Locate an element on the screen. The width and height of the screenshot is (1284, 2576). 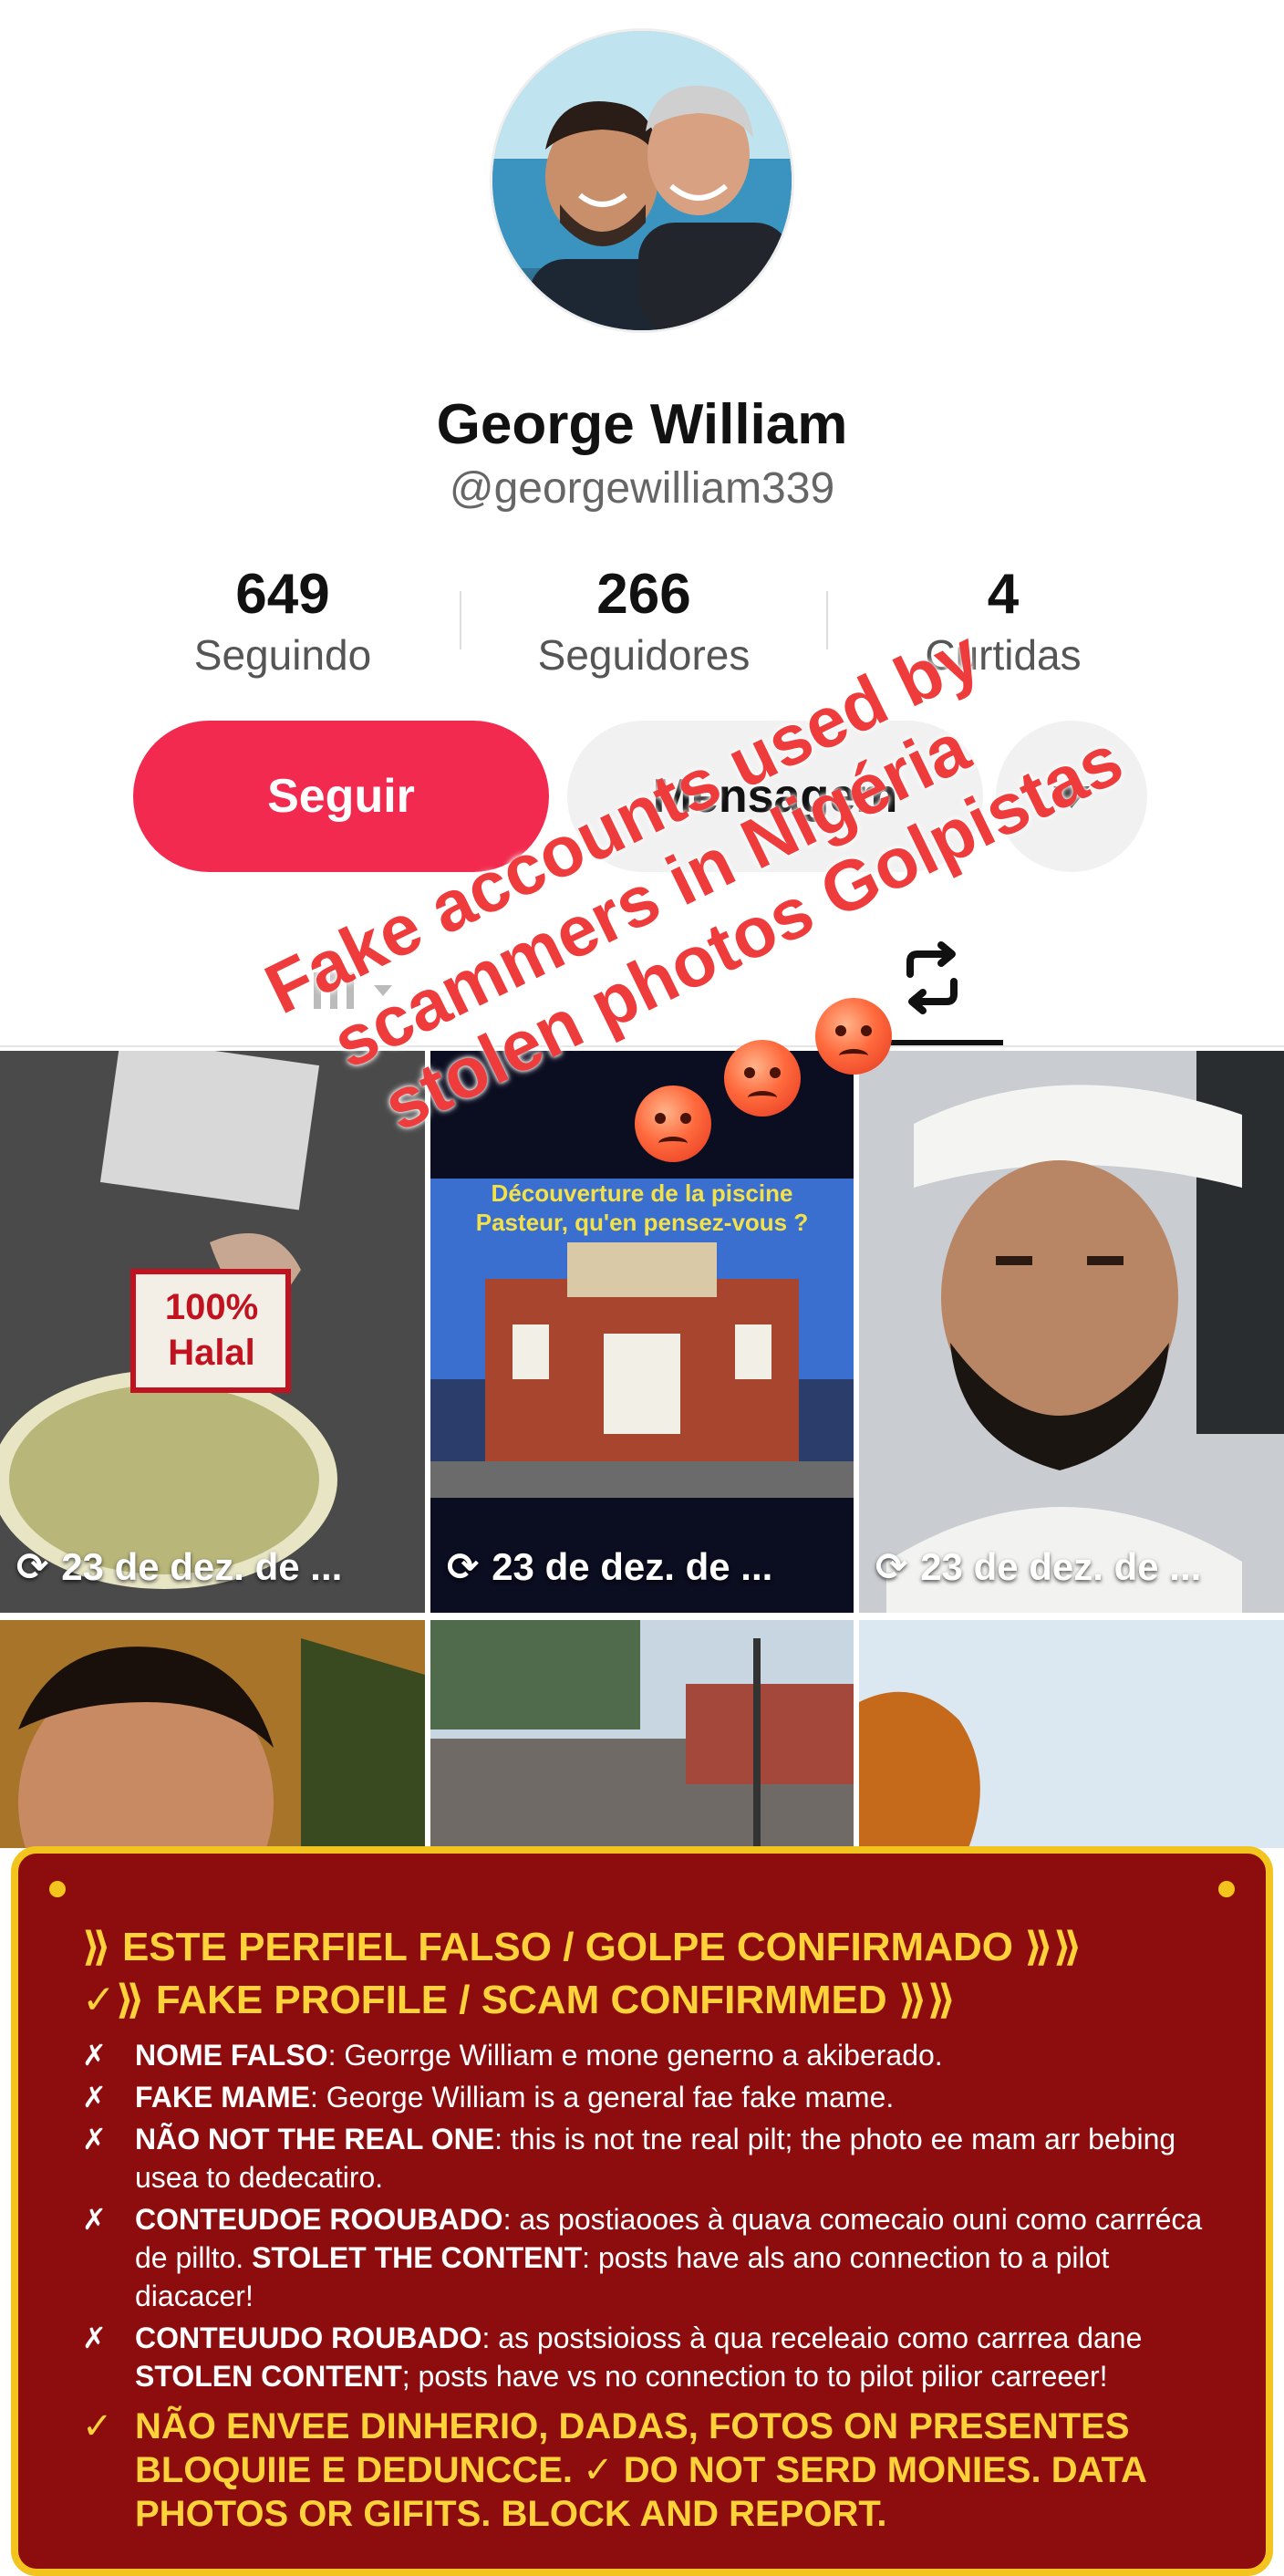
stat-following-label: Seguindo is located at coordinates (282, 655).